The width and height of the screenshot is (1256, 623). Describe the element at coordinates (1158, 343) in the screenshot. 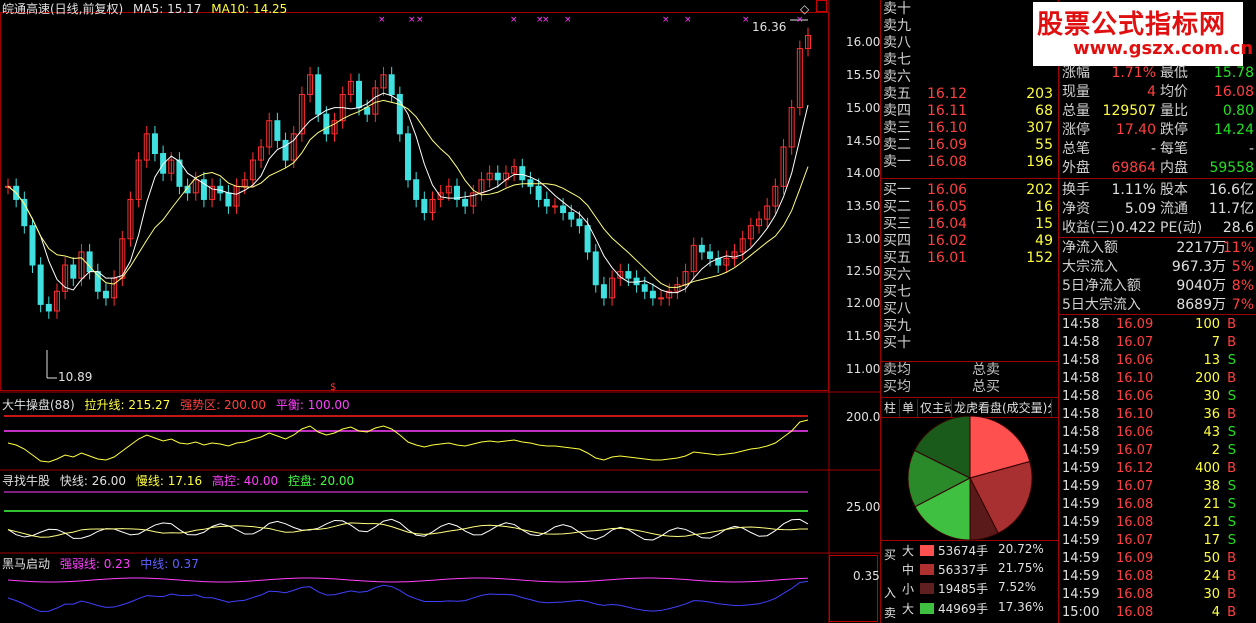

I see `tick-row: 14:58 16.07 7 B` at that location.